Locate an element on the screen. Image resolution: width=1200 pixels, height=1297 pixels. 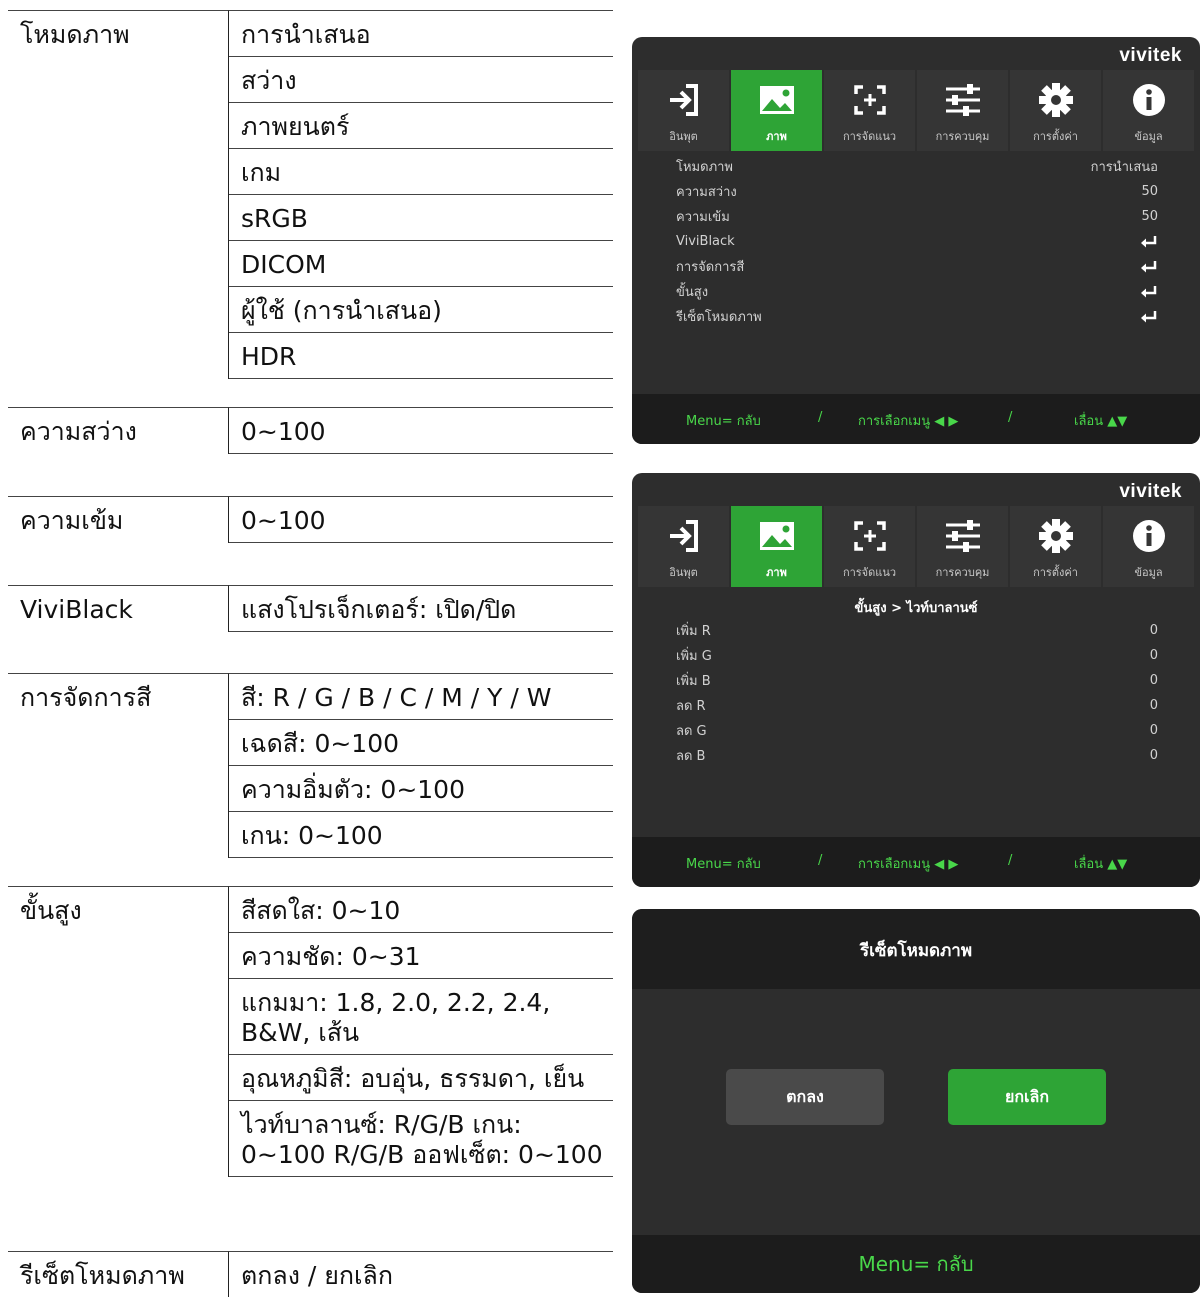
table-cell: ความชัด: 0~31 is located at coordinates (421, 956).